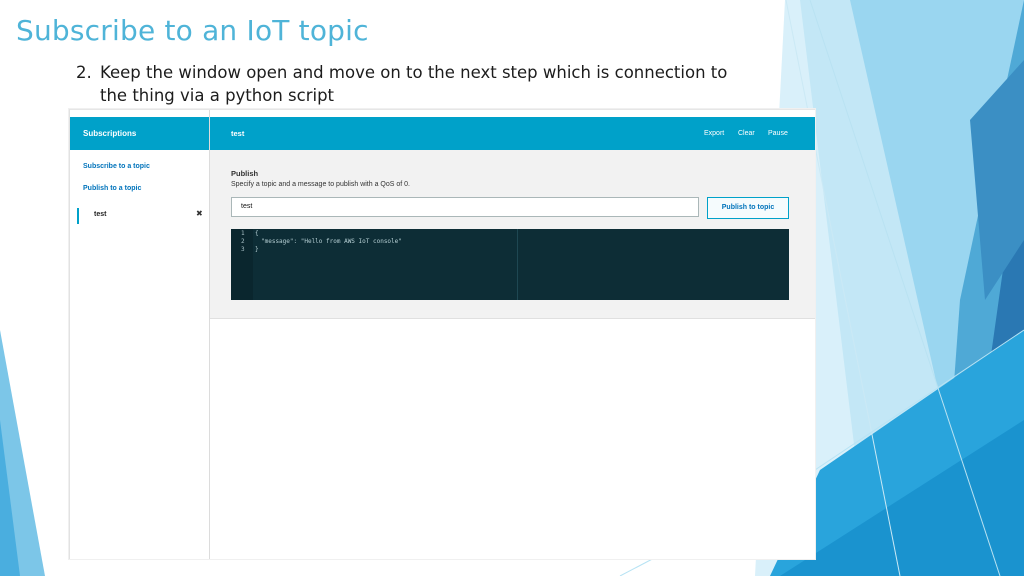 This screenshot has width=1024, height=576. What do you see at coordinates (257, 233) in the screenshot?
I see `code-line: {` at bounding box center [257, 233].